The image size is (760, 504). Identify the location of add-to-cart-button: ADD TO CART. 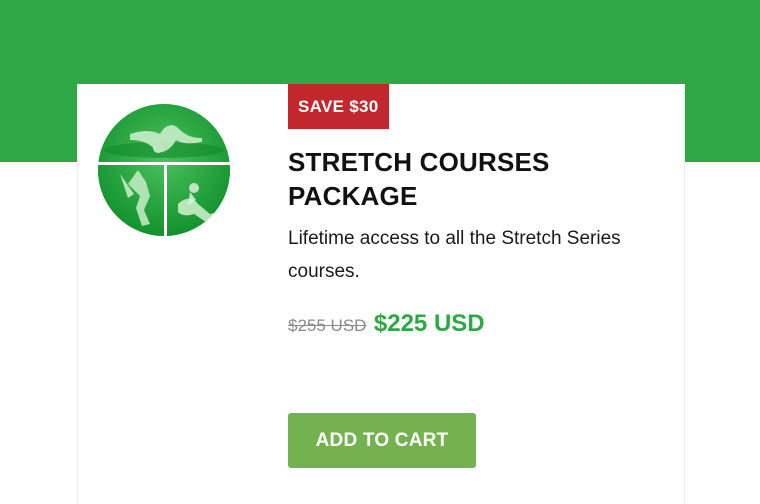
(382, 440).